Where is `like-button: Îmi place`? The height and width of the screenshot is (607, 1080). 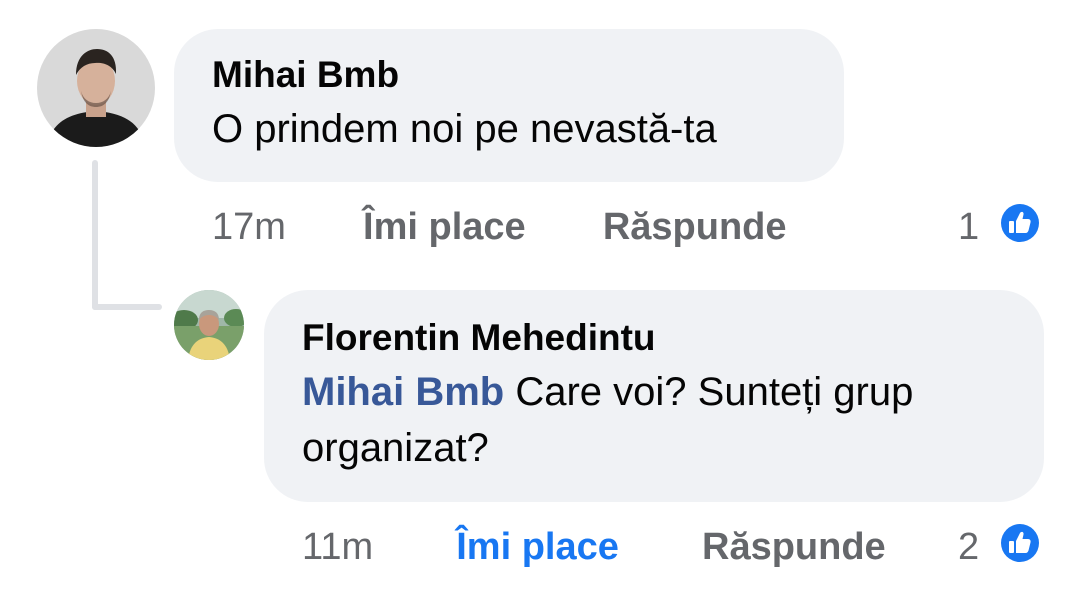 like-button: Îmi place is located at coordinates (444, 227).